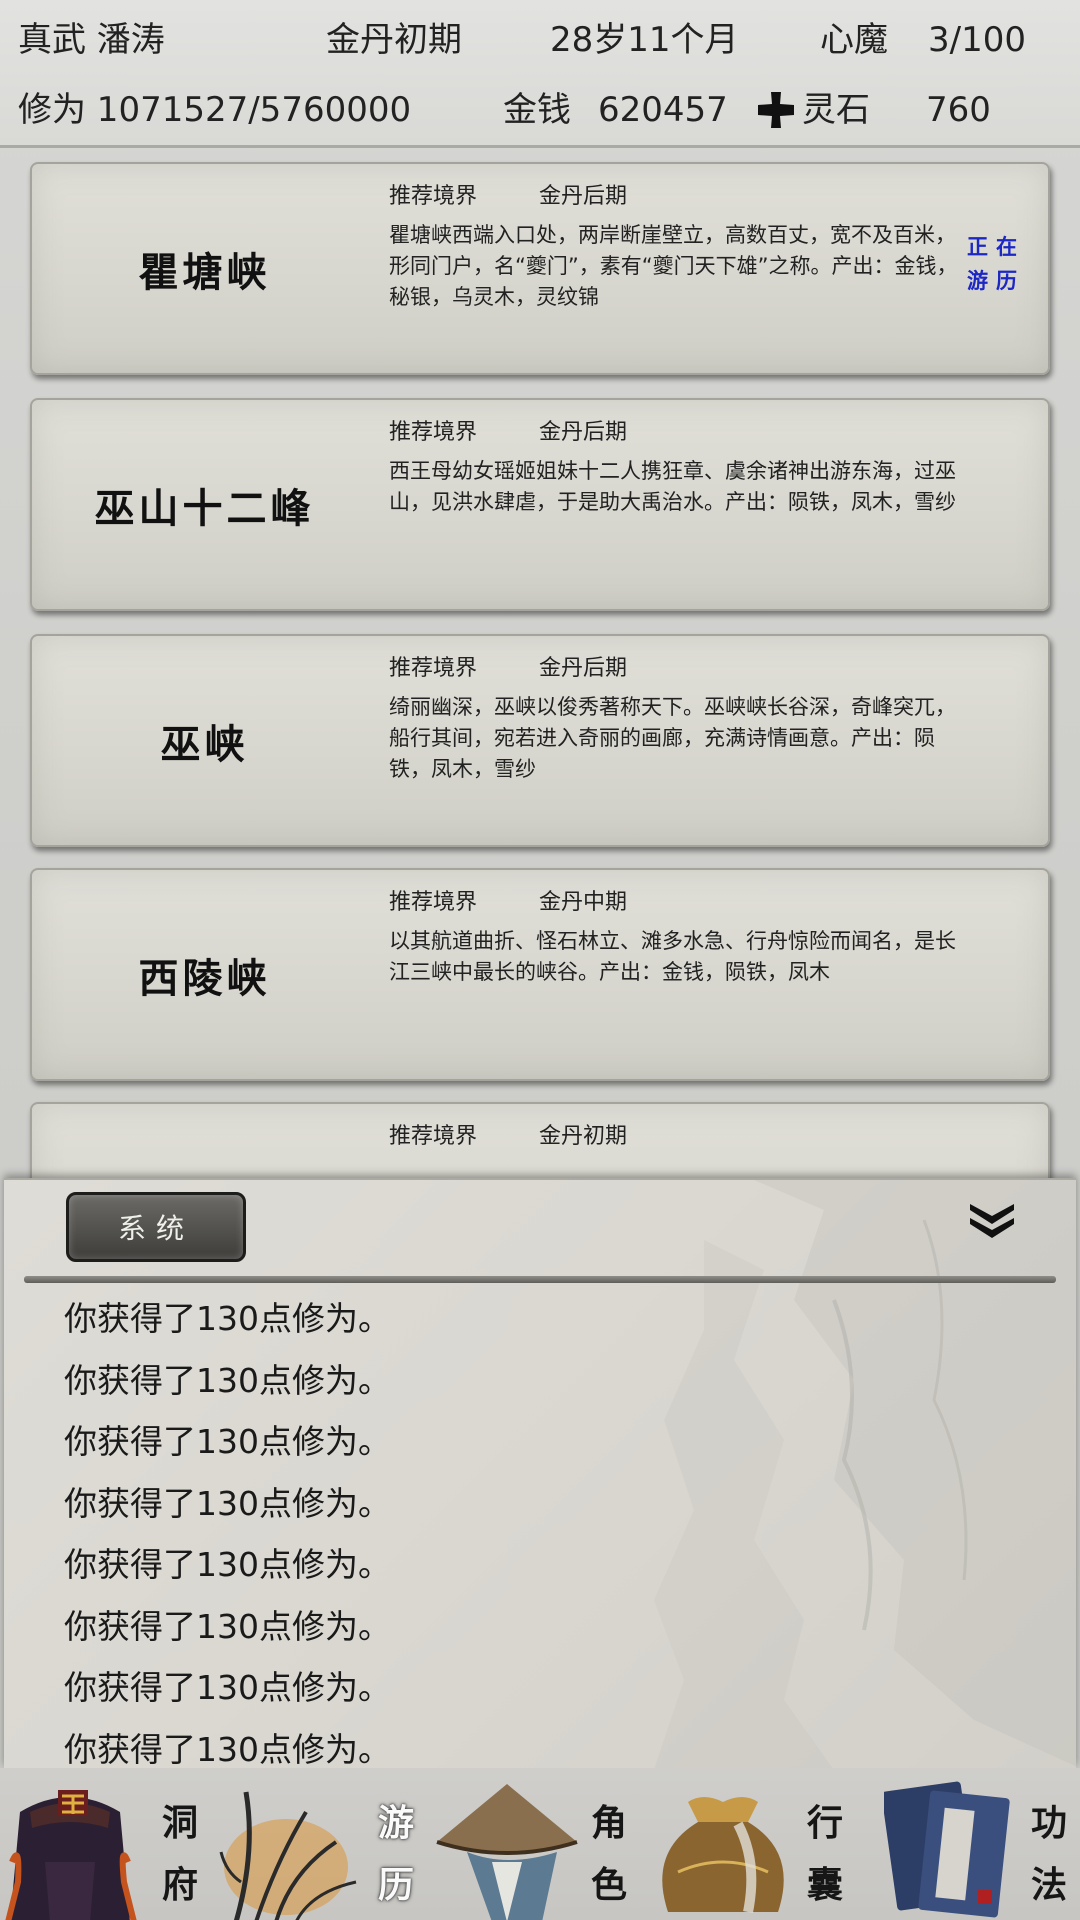 The image size is (1080, 1920). What do you see at coordinates (644, 40) in the screenshot?
I see `character-age: 28岁11个月` at bounding box center [644, 40].